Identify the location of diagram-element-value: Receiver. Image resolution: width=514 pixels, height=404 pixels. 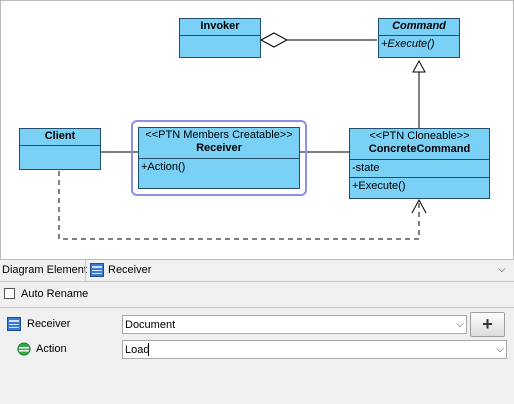
(130, 270).